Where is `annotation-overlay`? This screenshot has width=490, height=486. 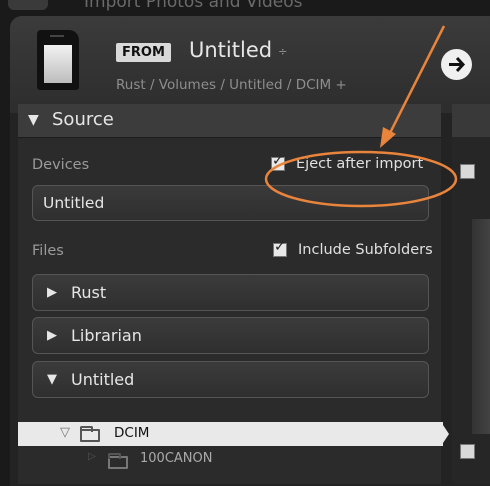
annotation-overlay is located at coordinates (361, 116).